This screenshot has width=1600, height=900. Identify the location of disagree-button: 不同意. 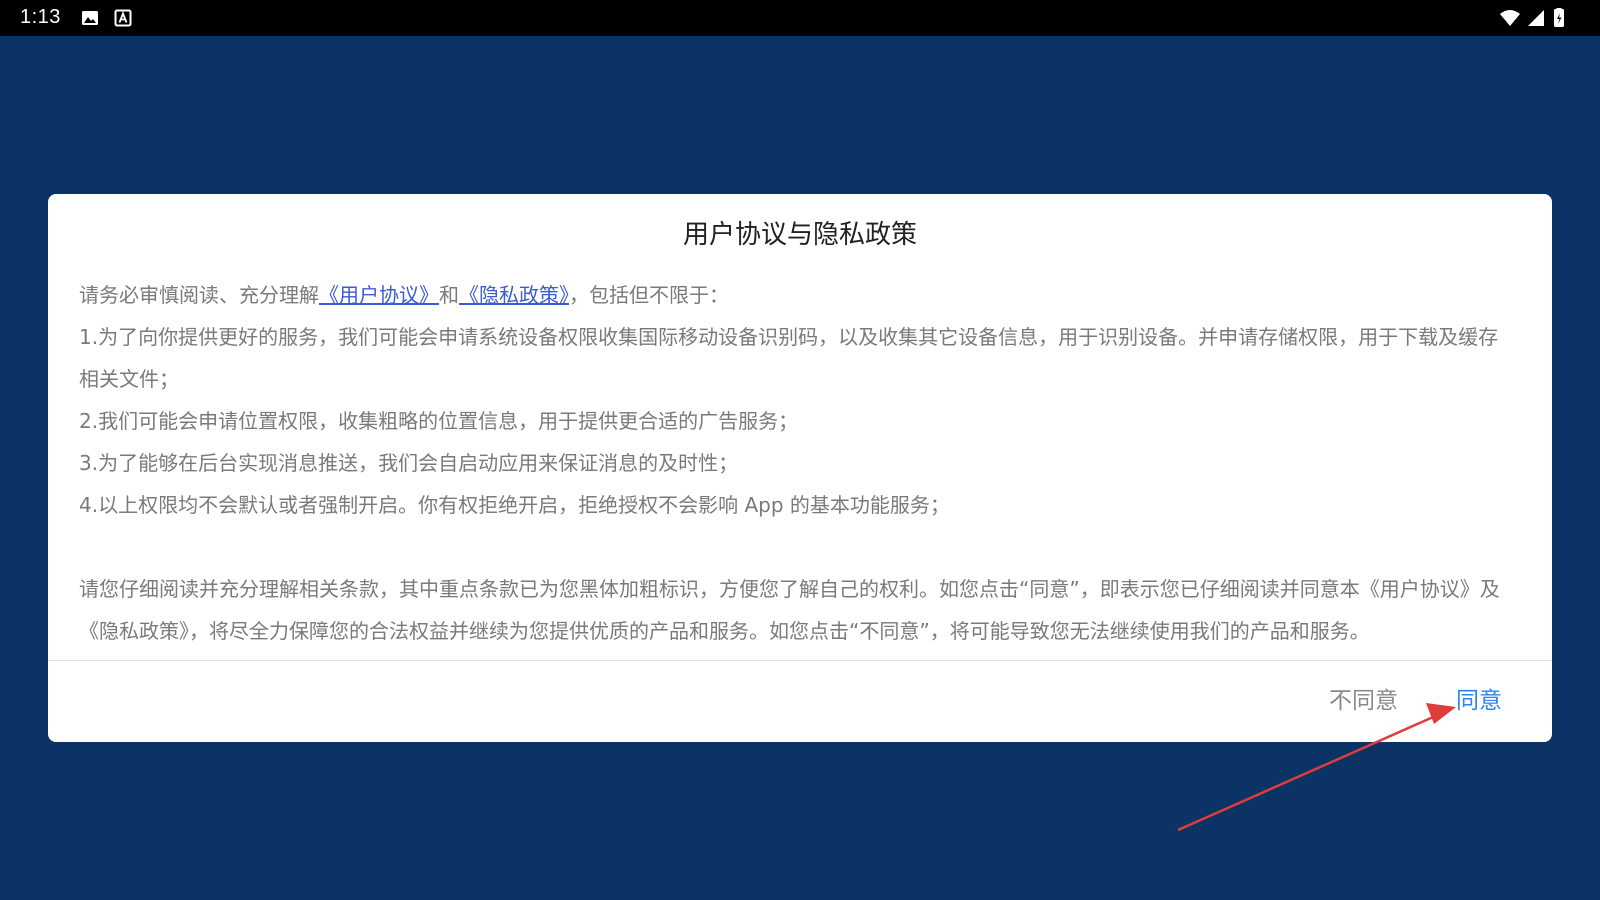
(1363, 701).